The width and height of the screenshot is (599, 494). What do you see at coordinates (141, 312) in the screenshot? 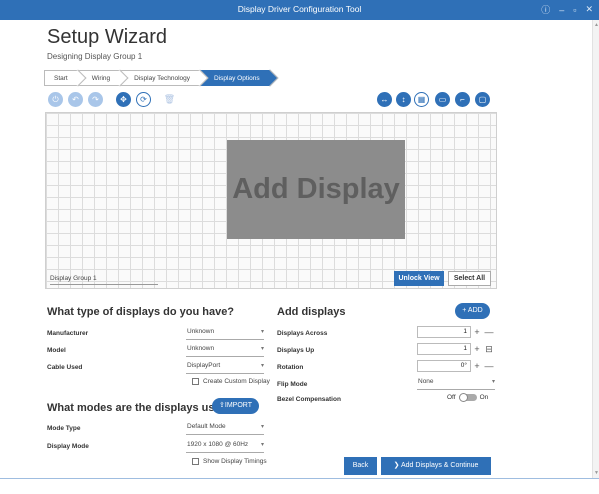
I see `display-types-title: What type of displays do you have?` at bounding box center [141, 312].